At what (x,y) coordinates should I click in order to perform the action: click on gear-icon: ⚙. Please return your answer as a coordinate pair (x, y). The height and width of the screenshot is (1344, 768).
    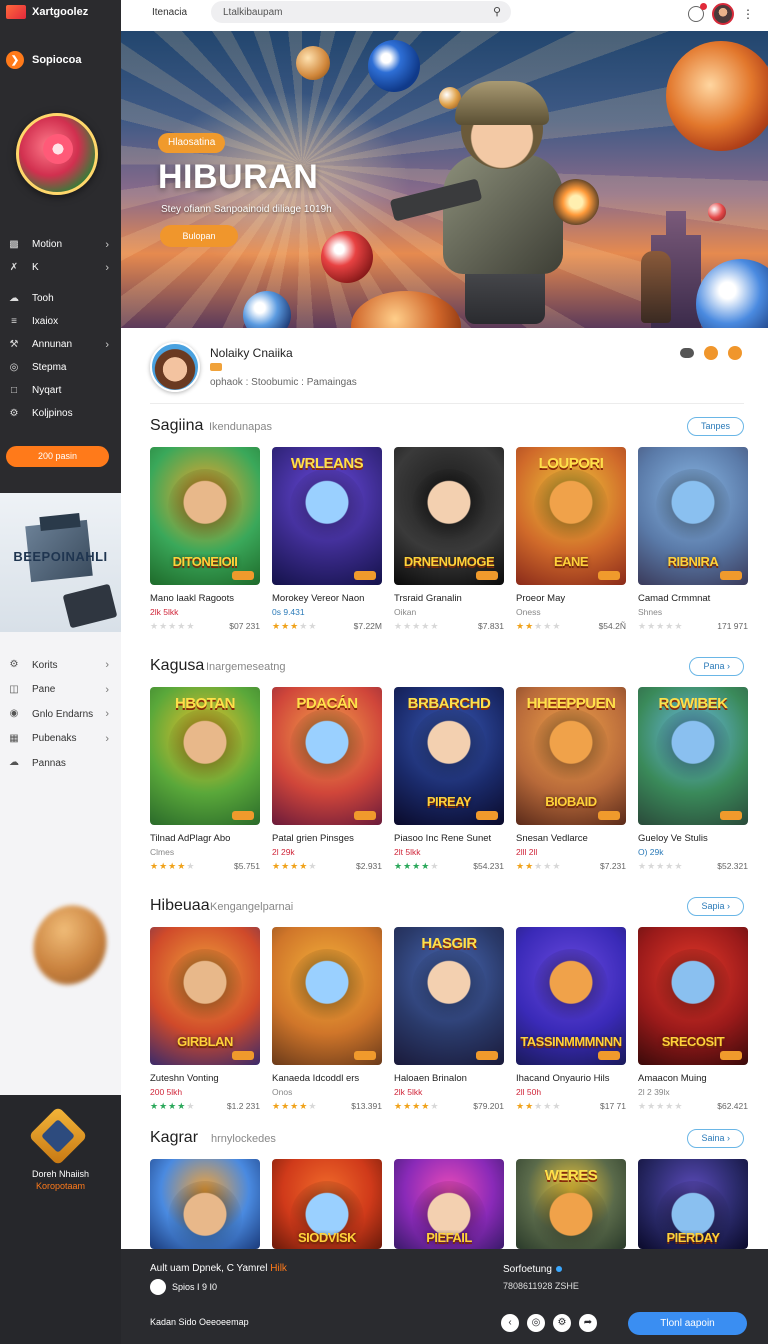
    Looking at the image, I should click on (562, 1323).